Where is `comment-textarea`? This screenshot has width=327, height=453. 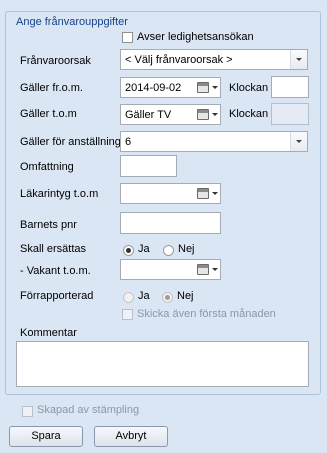 comment-textarea is located at coordinates (162, 364).